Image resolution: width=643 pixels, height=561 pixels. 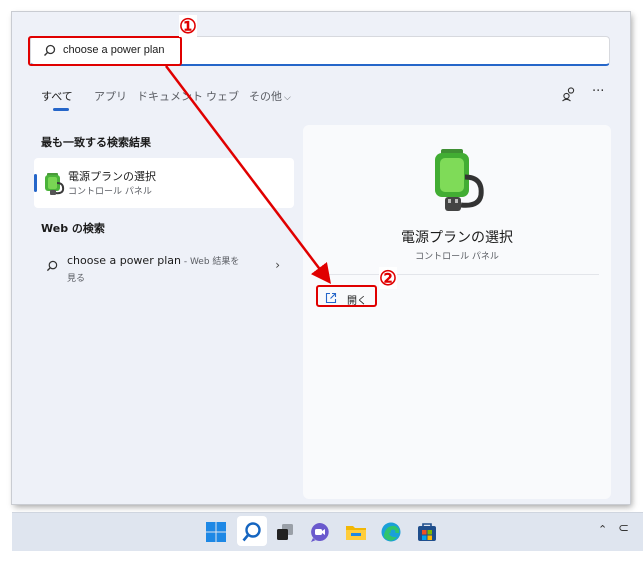 I want to click on annotation-number-2: ②, so click(x=388, y=278).